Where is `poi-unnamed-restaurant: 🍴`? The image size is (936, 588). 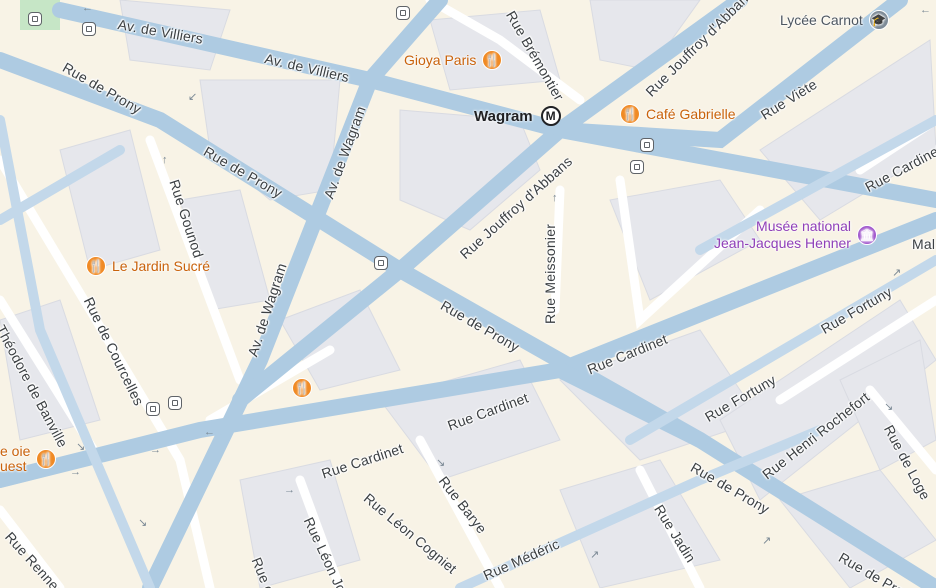
poi-unnamed-restaurant: 🍴 is located at coordinates (302, 388).